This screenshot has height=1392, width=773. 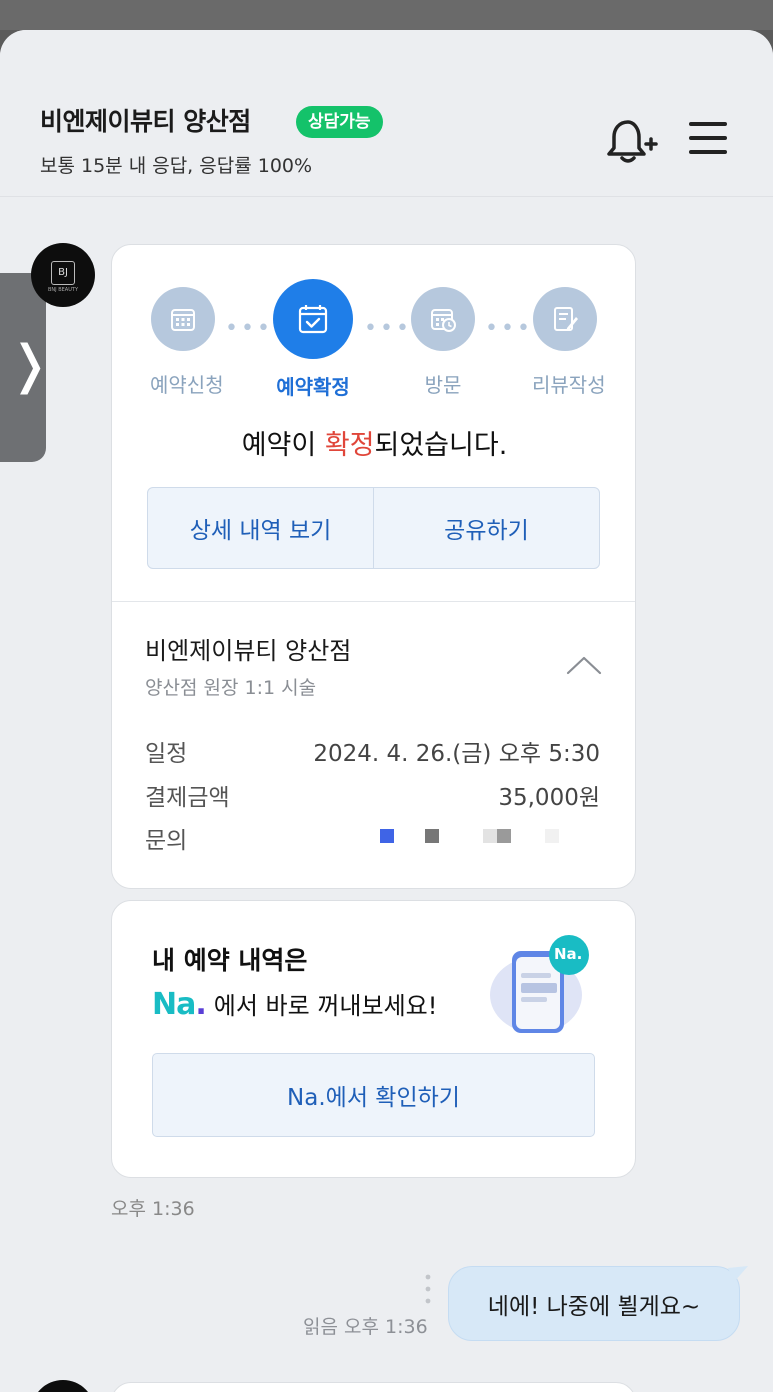 What do you see at coordinates (313, 387) in the screenshot?
I see `step-label-confirmed: 예약확정` at bounding box center [313, 387].